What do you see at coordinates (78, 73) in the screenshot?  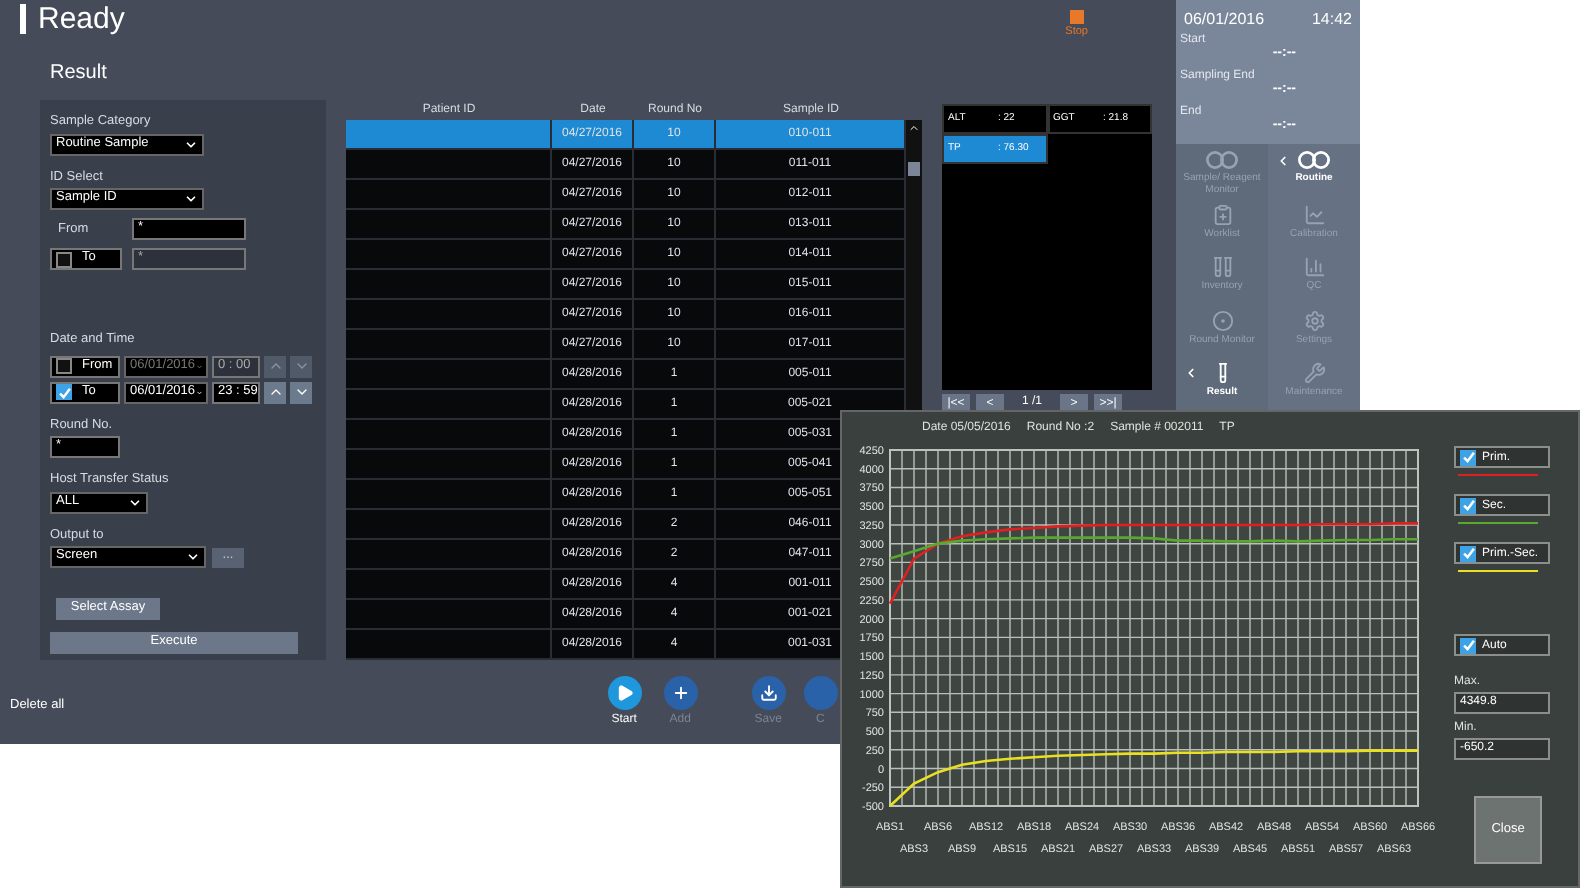 I see `page-title: Result` at bounding box center [78, 73].